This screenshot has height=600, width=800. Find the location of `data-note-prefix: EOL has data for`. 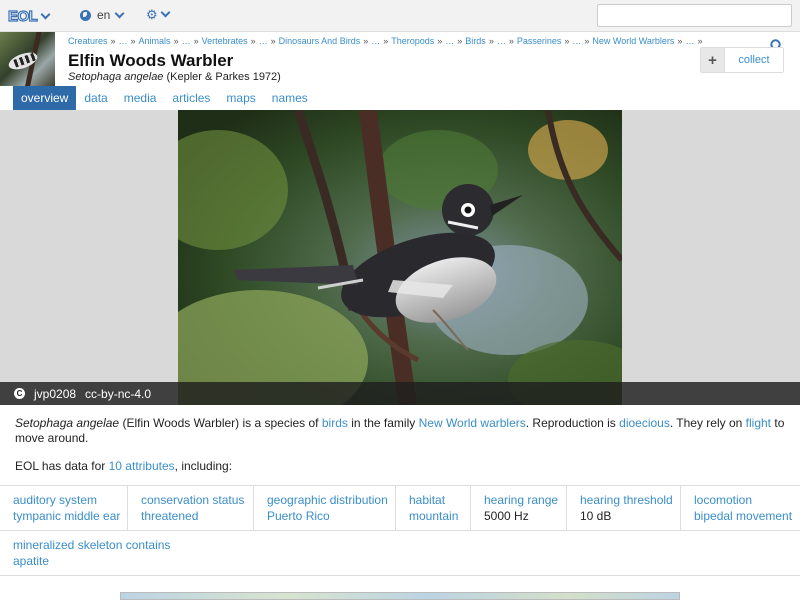

data-note-prefix: EOL has data for is located at coordinates (60, 466).